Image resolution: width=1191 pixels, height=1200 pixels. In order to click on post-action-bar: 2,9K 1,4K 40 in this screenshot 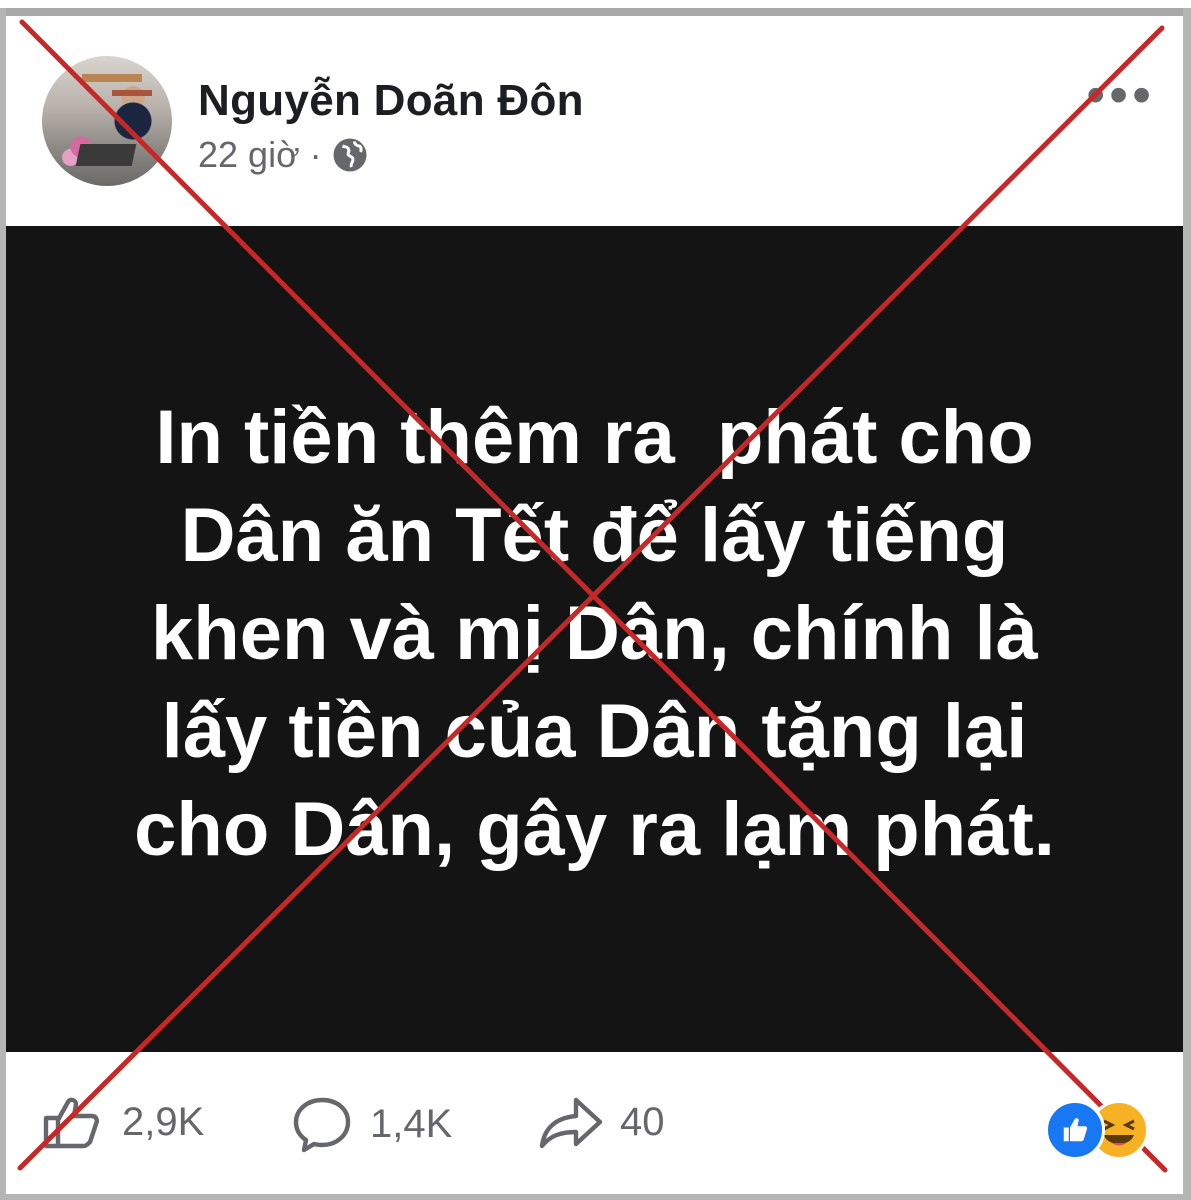, I will do `click(594, 1123)`.